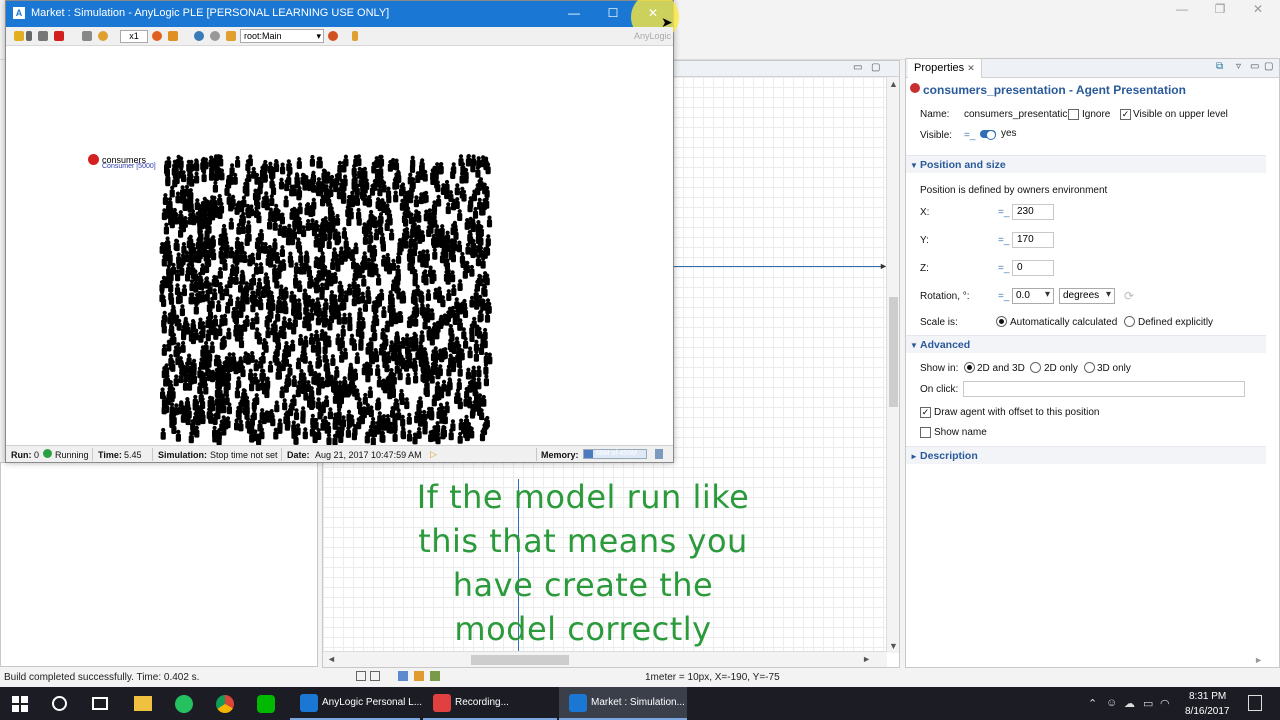 This screenshot has height=720, width=1280. I want to click on horizontal-scroll-thumb, so click(520, 660).